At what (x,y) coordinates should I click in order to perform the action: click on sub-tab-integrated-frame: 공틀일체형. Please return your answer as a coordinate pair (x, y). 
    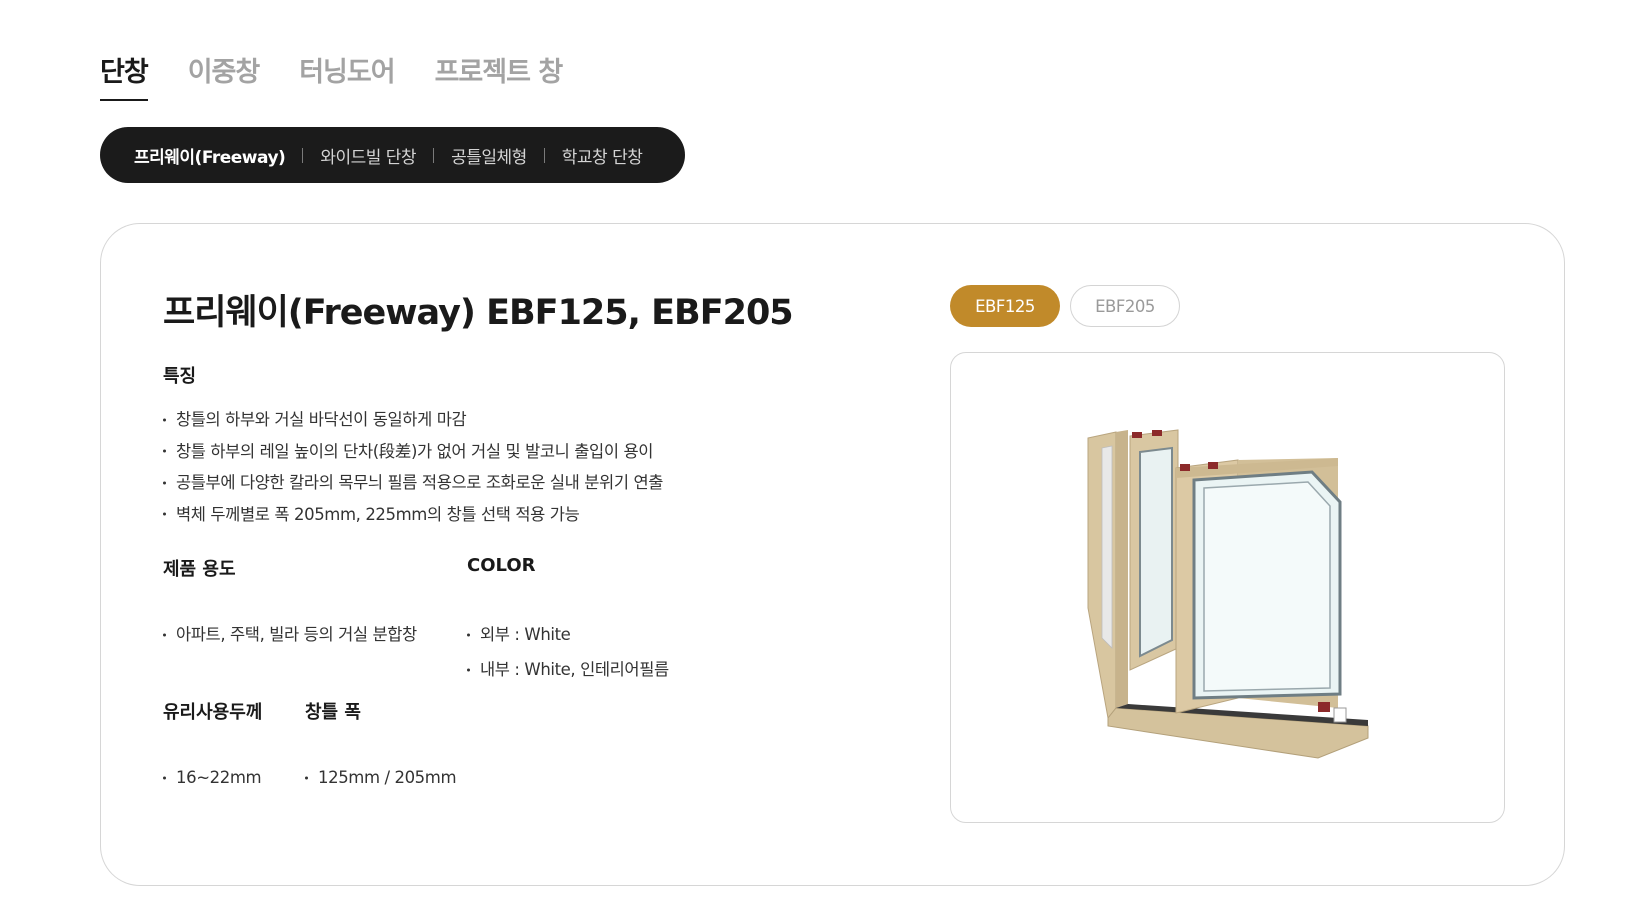
    Looking at the image, I should click on (489, 155).